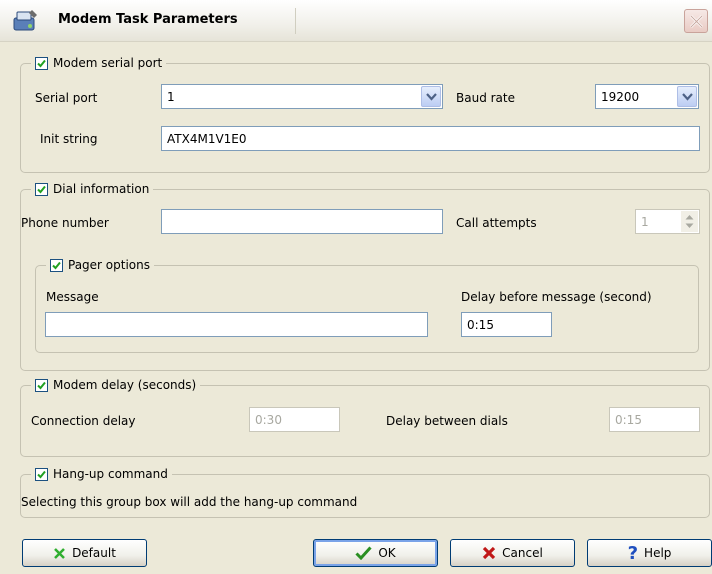 This screenshot has height=574, width=712. What do you see at coordinates (387, 553) in the screenshot?
I see `ok-button-label: OK` at bounding box center [387, 553].